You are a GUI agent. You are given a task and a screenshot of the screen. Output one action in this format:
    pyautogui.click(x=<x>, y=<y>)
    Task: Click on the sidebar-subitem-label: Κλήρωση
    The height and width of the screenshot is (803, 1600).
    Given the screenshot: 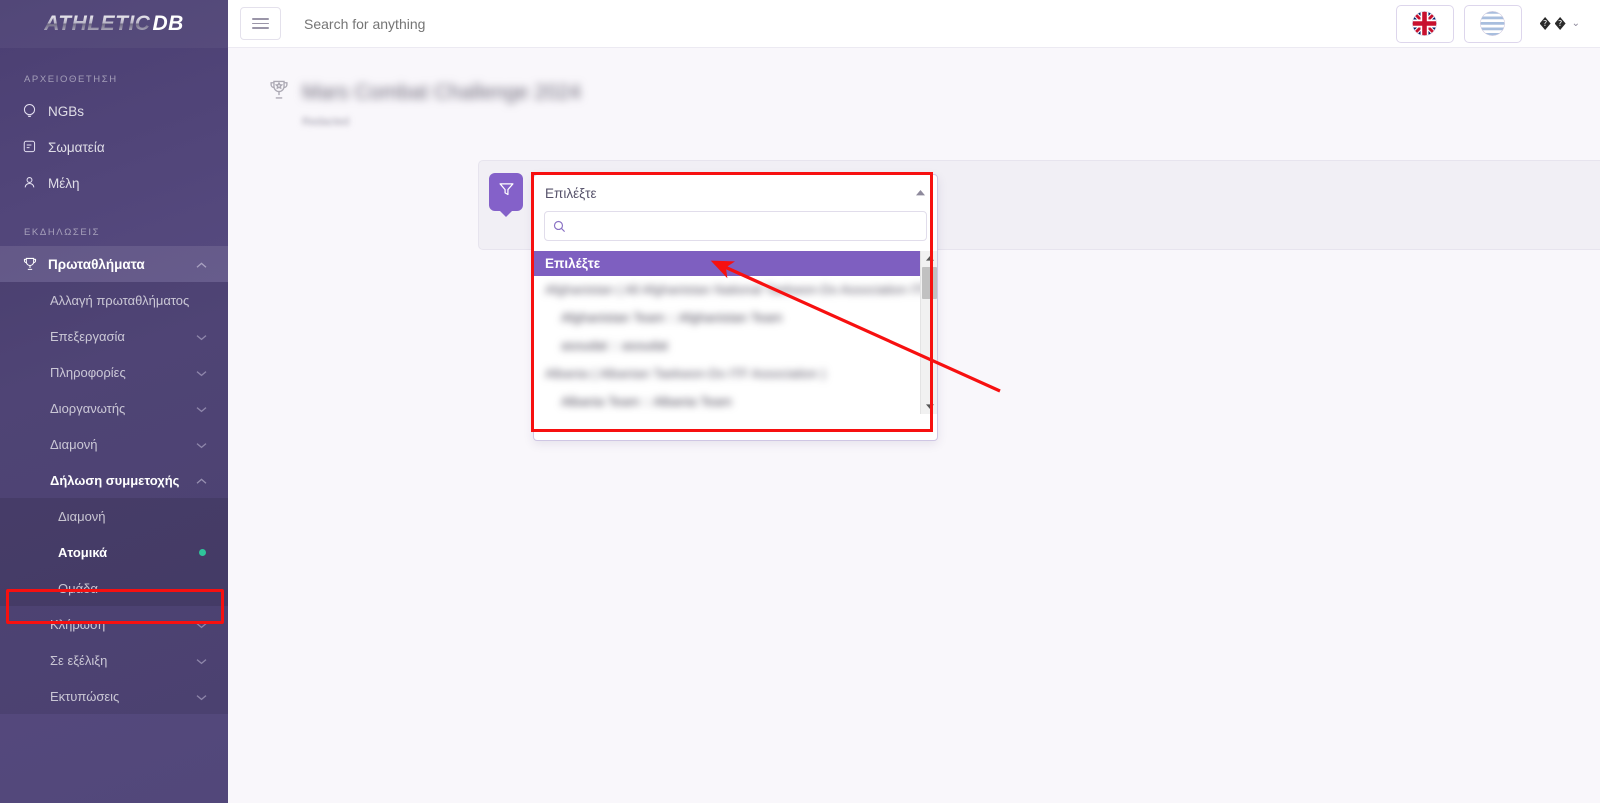 What is the action you would take?
    pyautogui.click(x=78, y=624)
    